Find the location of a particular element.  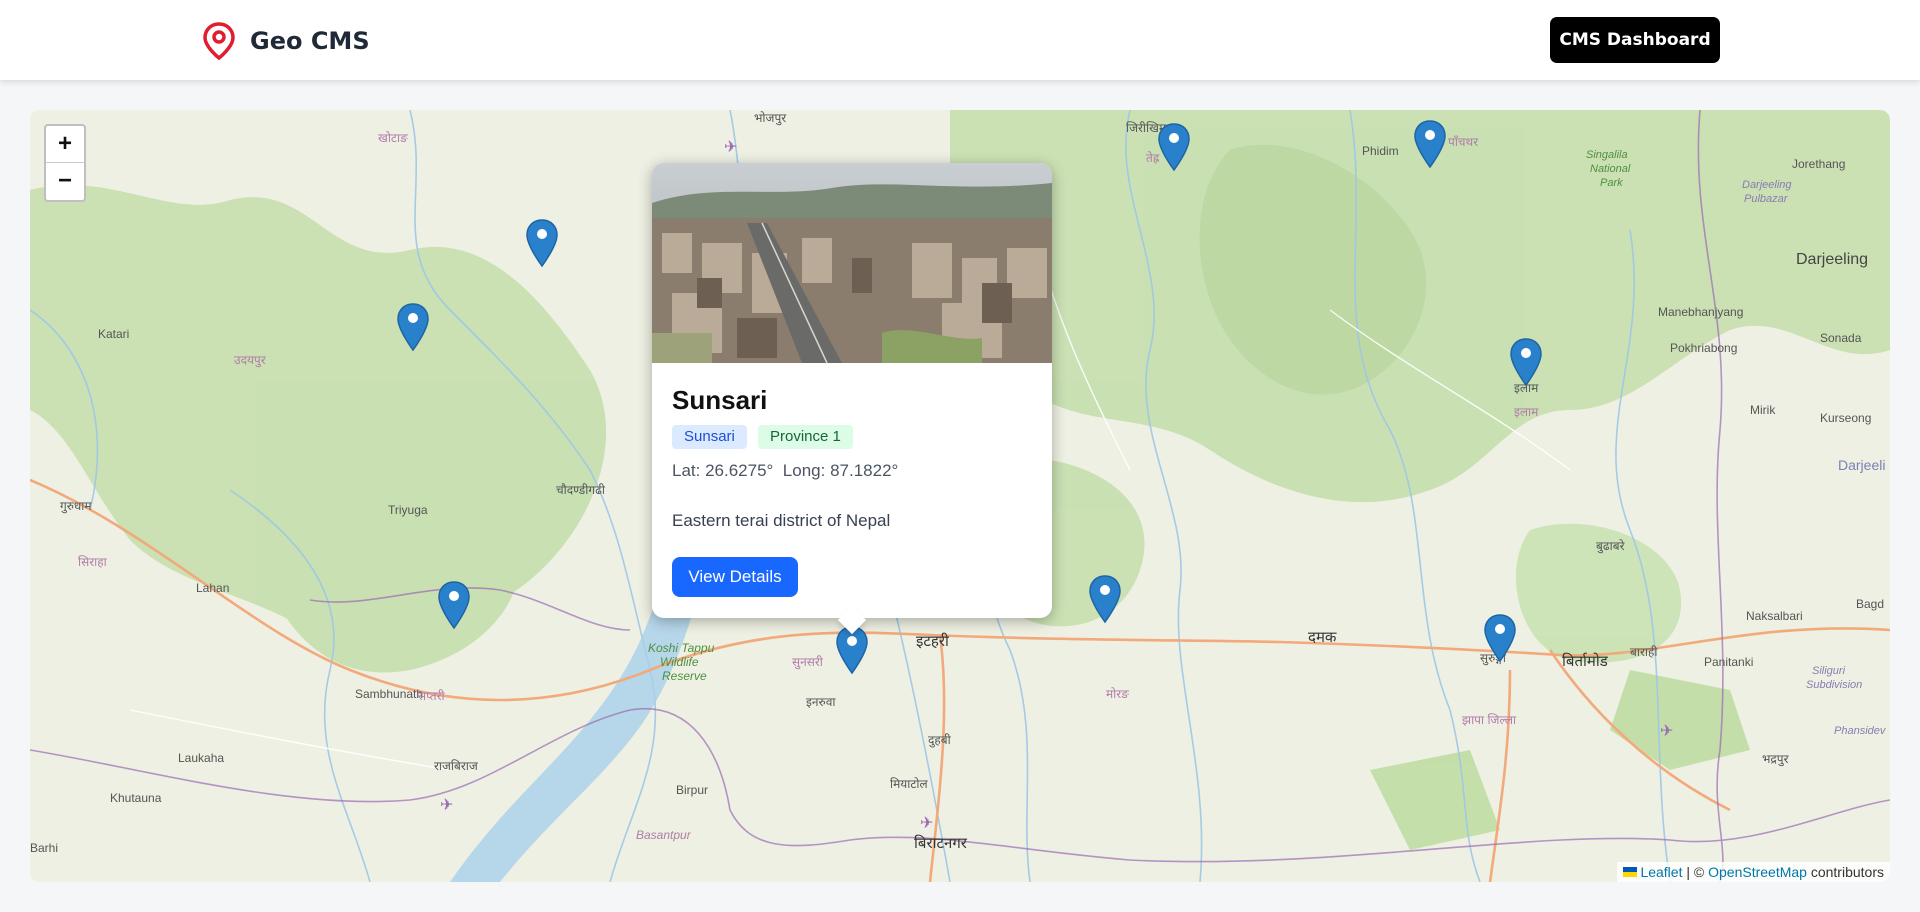

map-label-siliguri-2: Subdivision is located at coordinates (1834, 685).